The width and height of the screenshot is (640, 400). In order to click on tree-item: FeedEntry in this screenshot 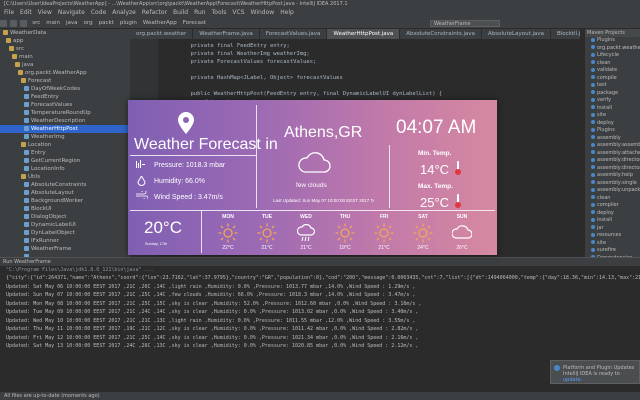, I will do `click(65, 97)`.